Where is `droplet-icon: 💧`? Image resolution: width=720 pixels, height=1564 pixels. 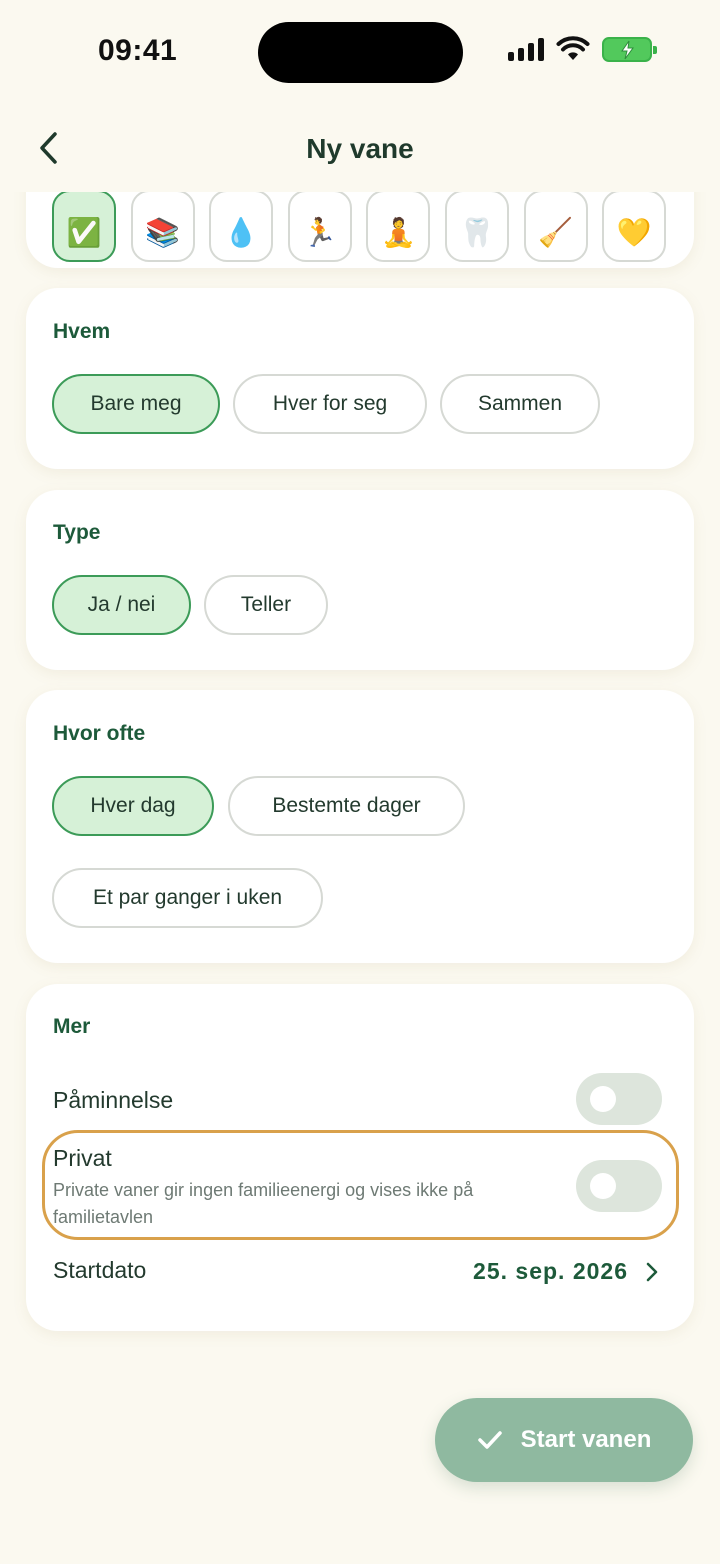
droplet-icon: 💧 is located at coordinates (241, 232).